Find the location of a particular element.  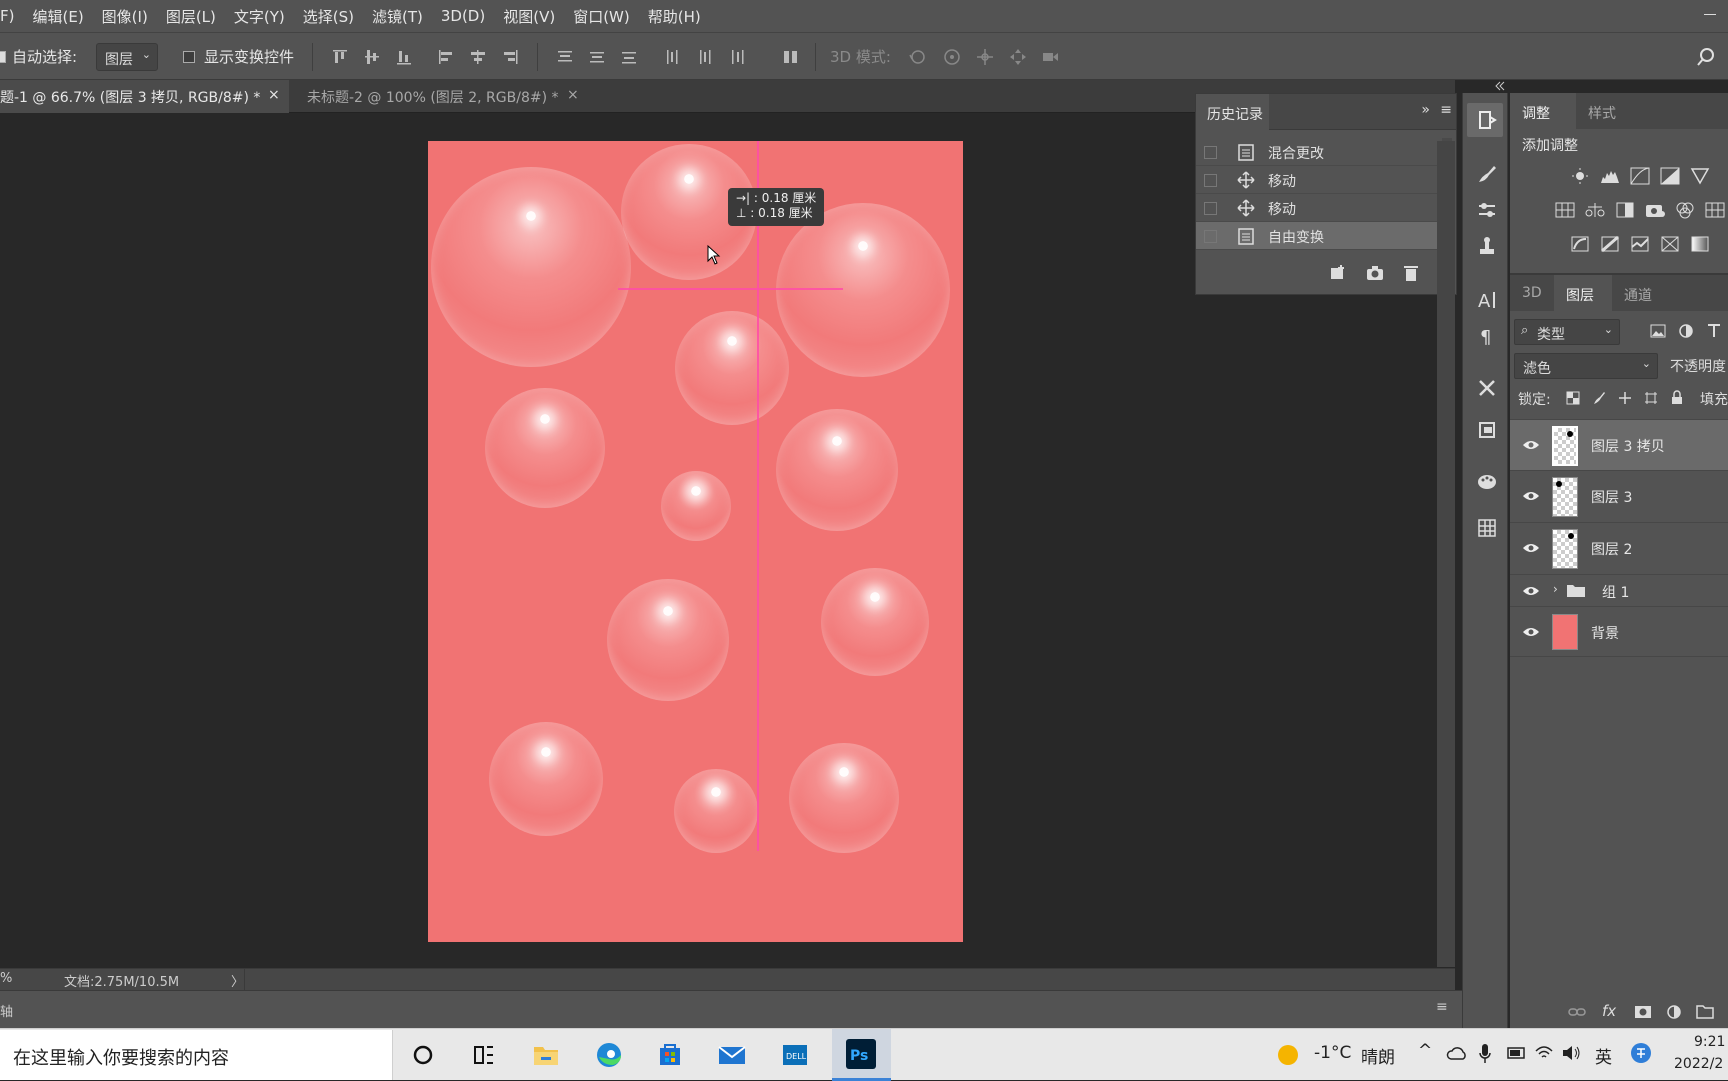

collapse-icon is located at coordinates (1500, 86).